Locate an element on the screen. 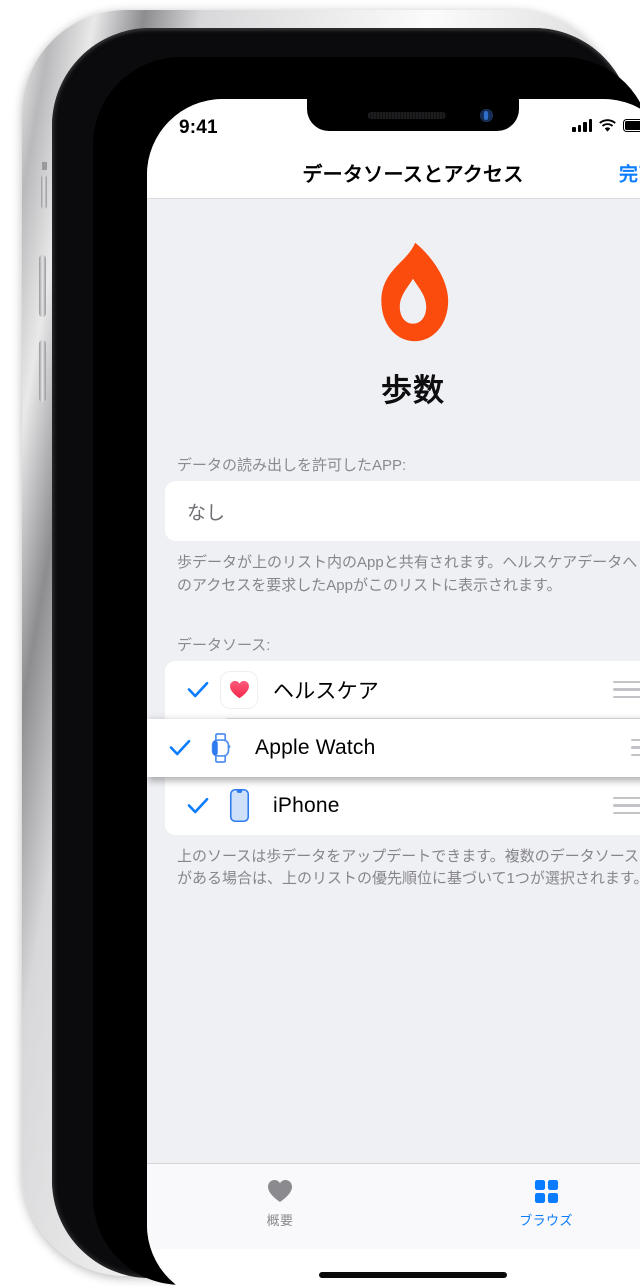  tab-label: 概要 is located at coordinates (280, 1220).